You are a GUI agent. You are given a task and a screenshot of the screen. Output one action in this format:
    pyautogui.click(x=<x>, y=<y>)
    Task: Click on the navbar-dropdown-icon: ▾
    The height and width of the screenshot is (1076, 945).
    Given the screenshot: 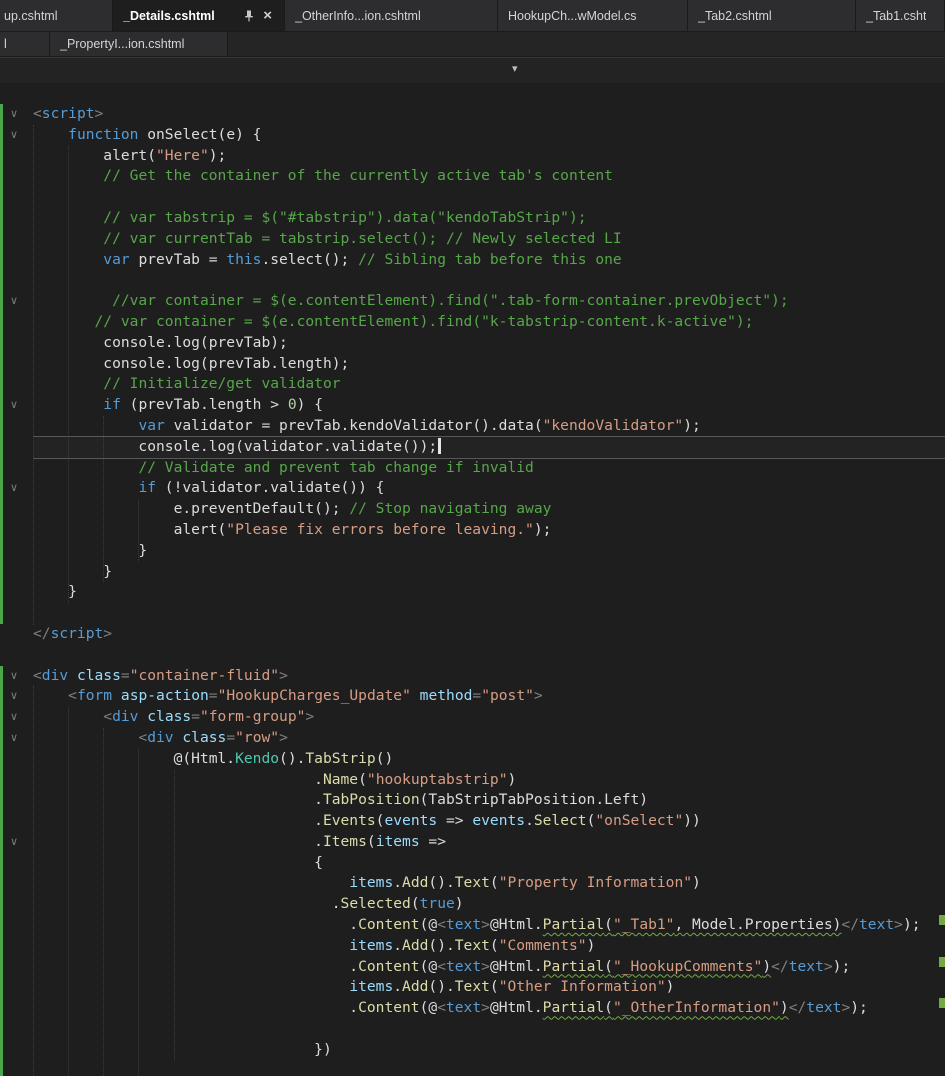 What is the action you would take?
    pyautogui.click(x=515, y=68)
    